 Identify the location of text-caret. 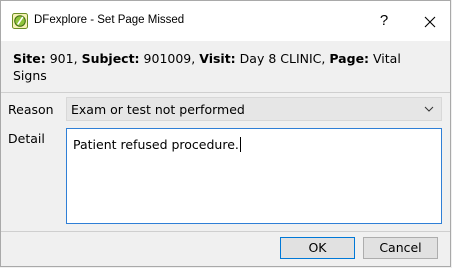
(240, 144).